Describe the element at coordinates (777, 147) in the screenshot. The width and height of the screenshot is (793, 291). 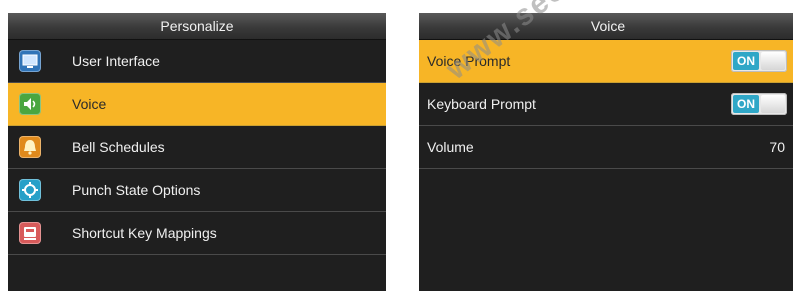
I see `volume-value: 70` at that location.